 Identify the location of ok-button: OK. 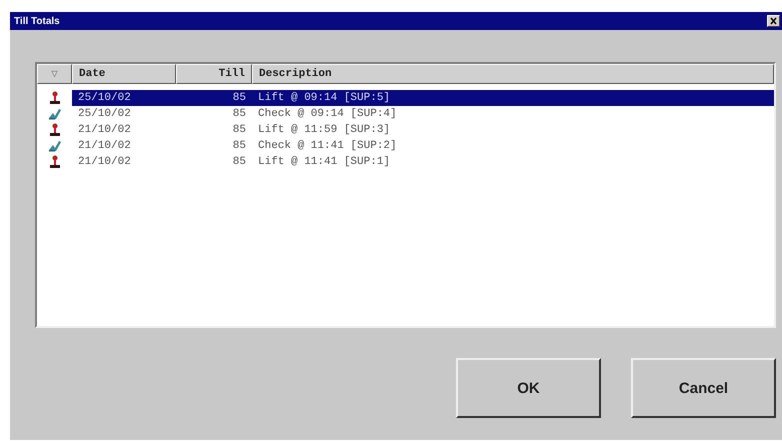
(528, 388).